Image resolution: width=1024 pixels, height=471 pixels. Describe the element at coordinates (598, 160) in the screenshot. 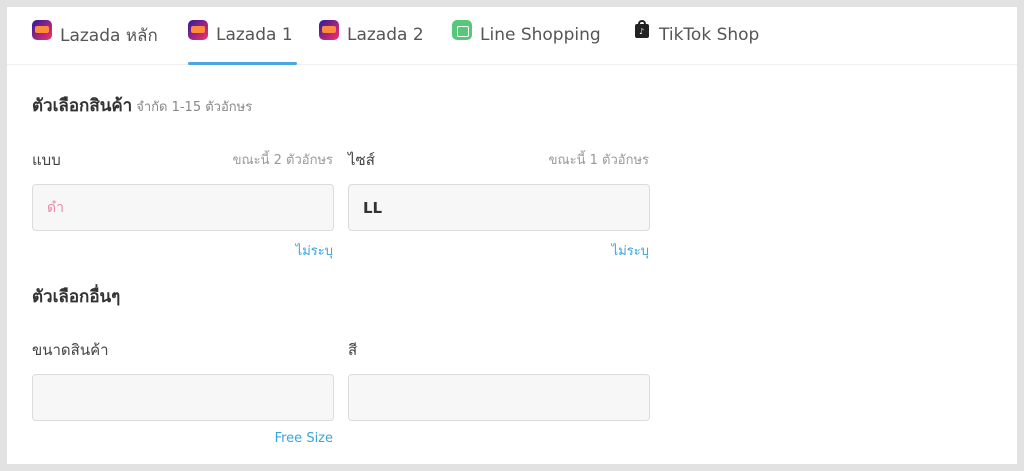

I see `size-character-counter: ขณะนี้ 1 ตัวอักษร` at that location.